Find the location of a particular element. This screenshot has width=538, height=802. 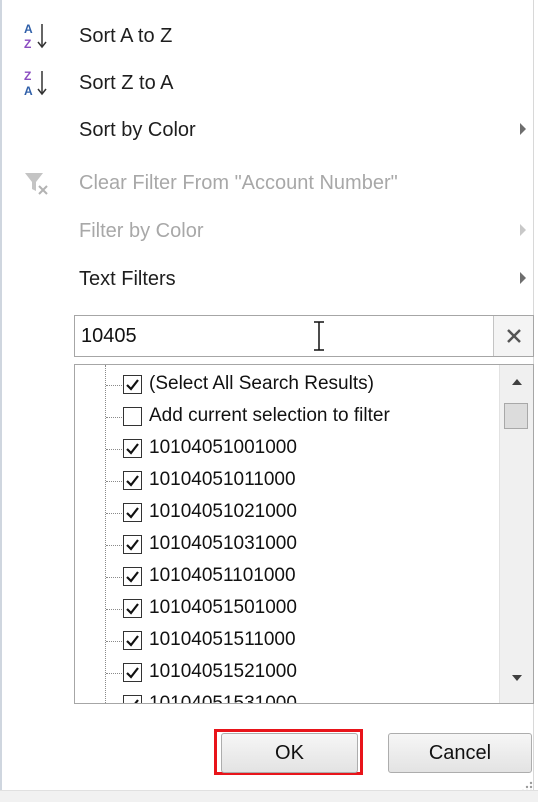

menu-item-sort-z-to-a: Z A Sort Z to A is located at coordinates (269, 83).